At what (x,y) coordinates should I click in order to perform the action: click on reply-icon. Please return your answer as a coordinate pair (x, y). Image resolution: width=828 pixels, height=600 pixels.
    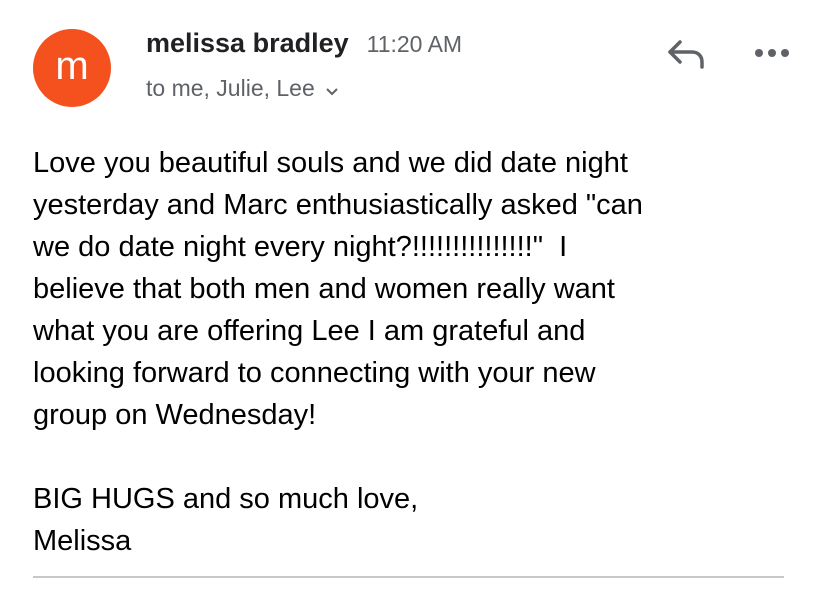
    Looking at the image, I should click on (686, 58).